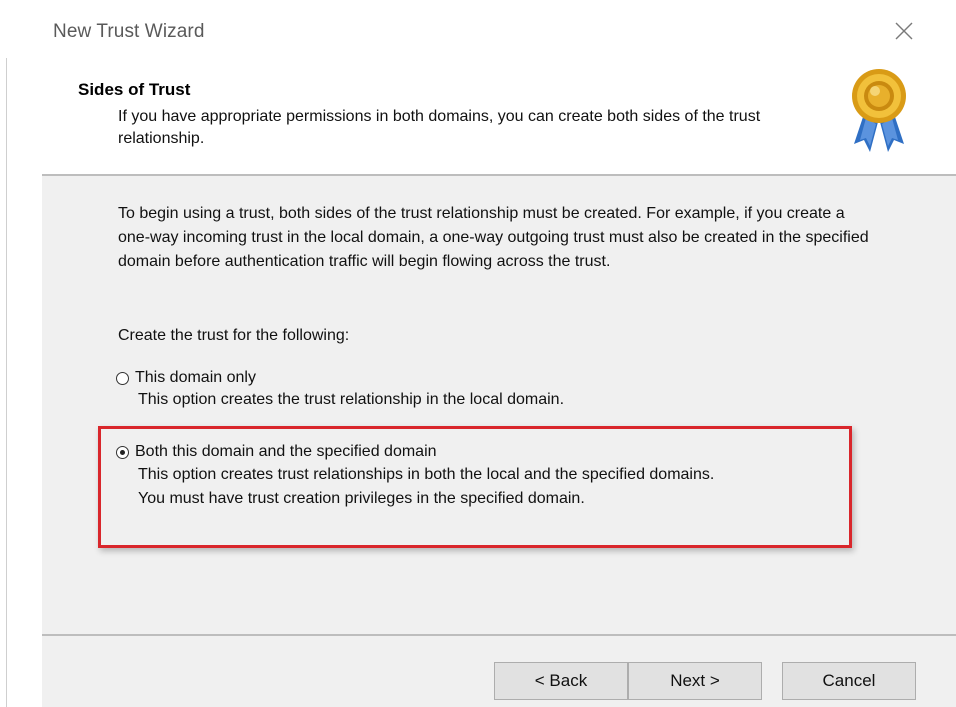 The height and width of the screenshot is (707, 956). What do you see at coordinates (695, 681) in the screenshot?
I see `next-button: Next >` at bounding box center [695, 681].